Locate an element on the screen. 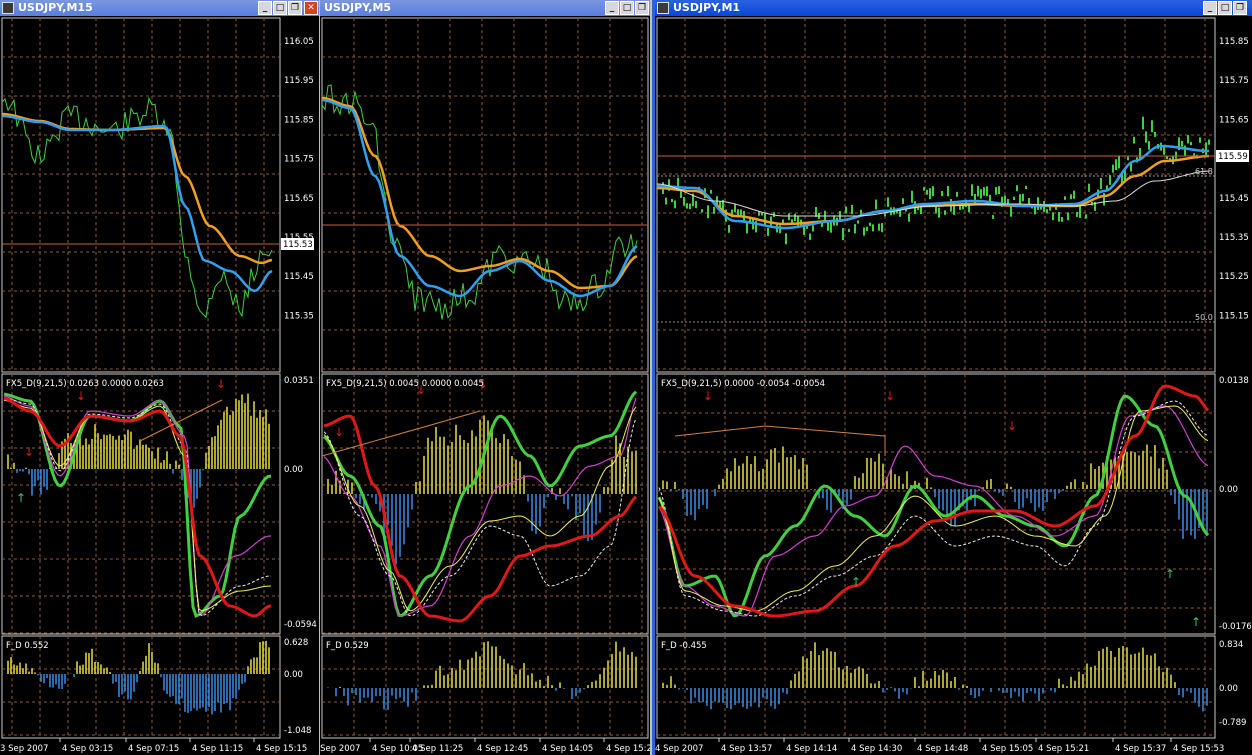 The height and width of the screenshot is (755, 1252). window-title-bar: USDJPY,M1 _ □ ❐ is located at coordinates (953, 8).